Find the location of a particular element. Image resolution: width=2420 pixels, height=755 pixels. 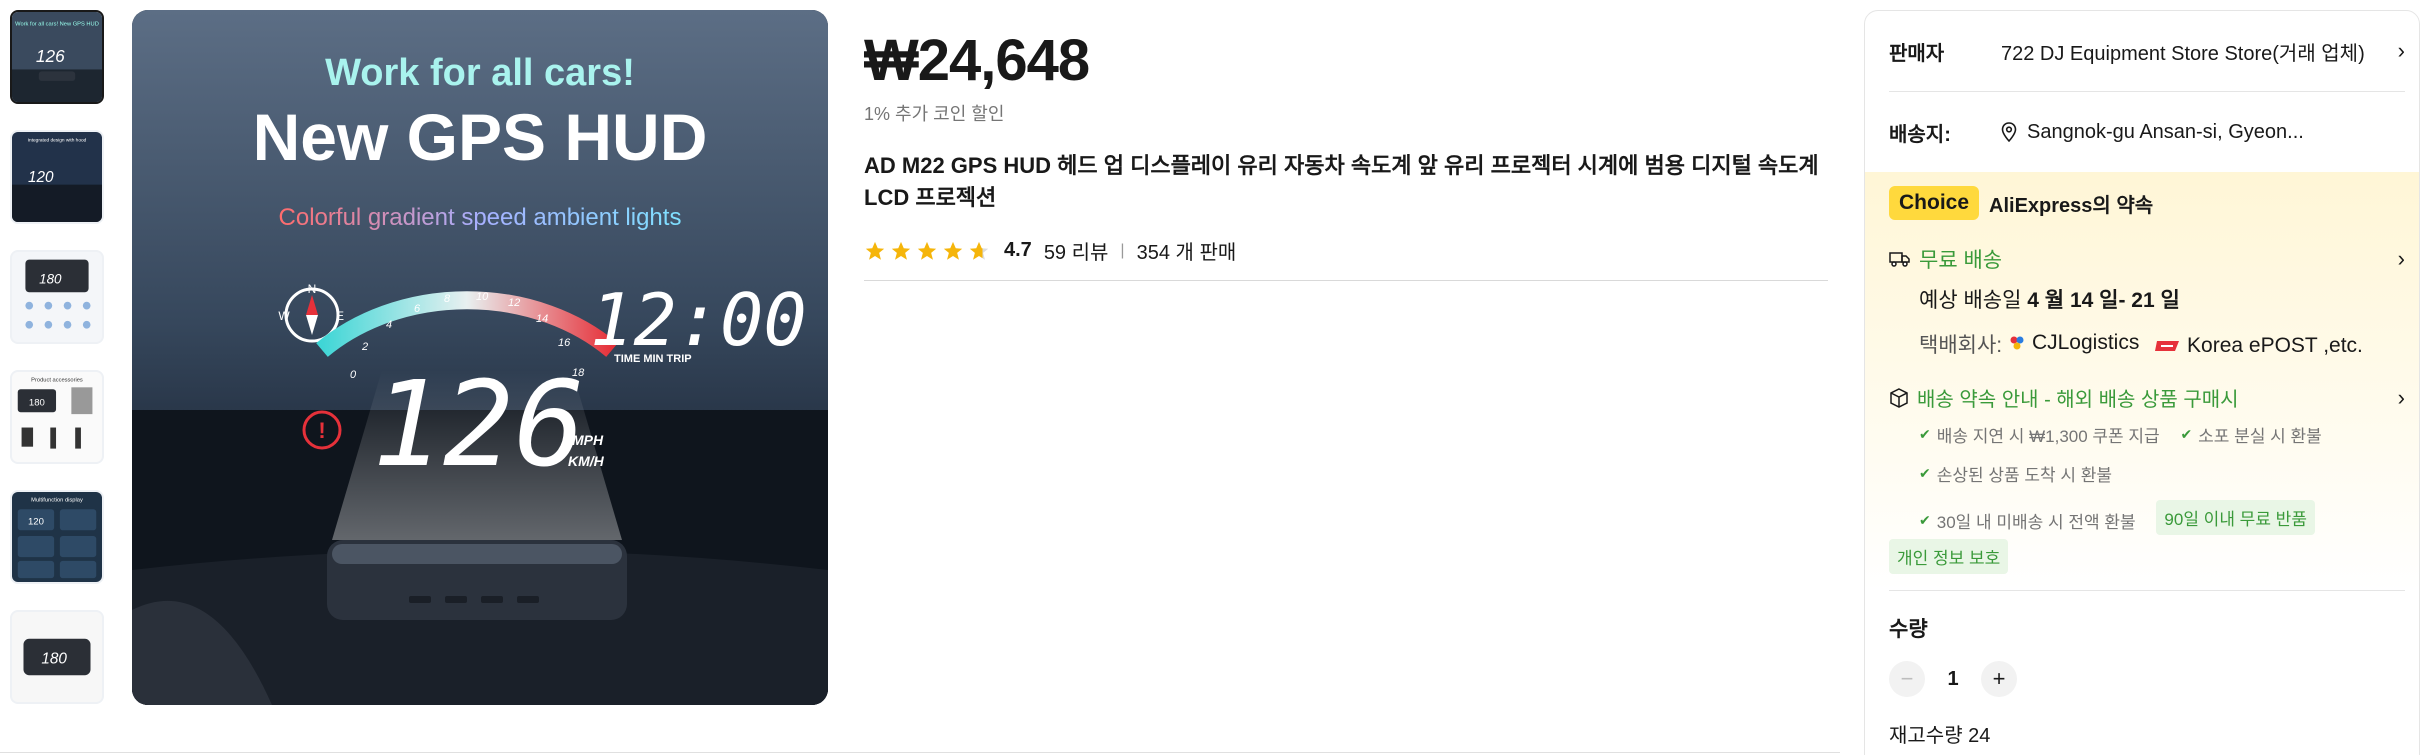

thumb-caption: Product accessories is located at coordinates (57, 381).